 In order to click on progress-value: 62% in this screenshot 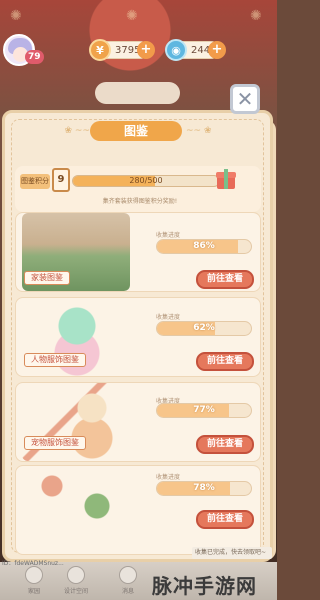, I will do `click(204, 328)`.